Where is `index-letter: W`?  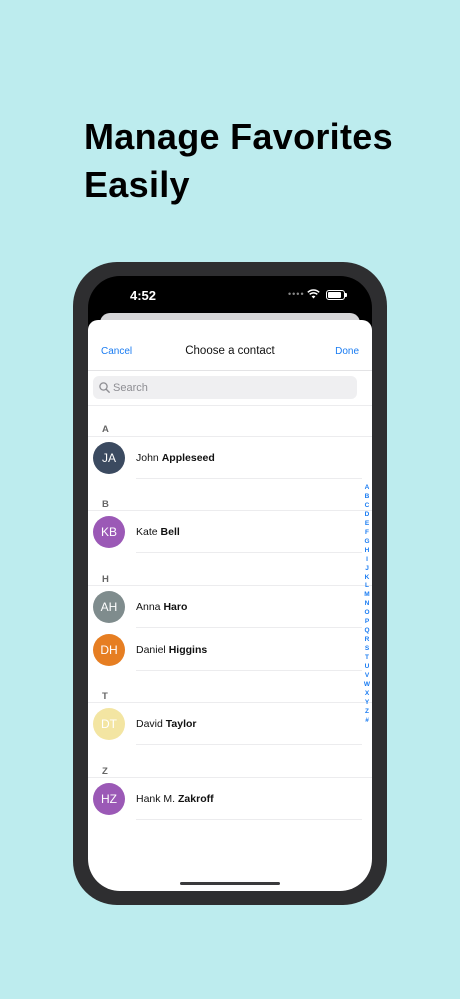
index-letter: W is located at coordinates (367, 685).